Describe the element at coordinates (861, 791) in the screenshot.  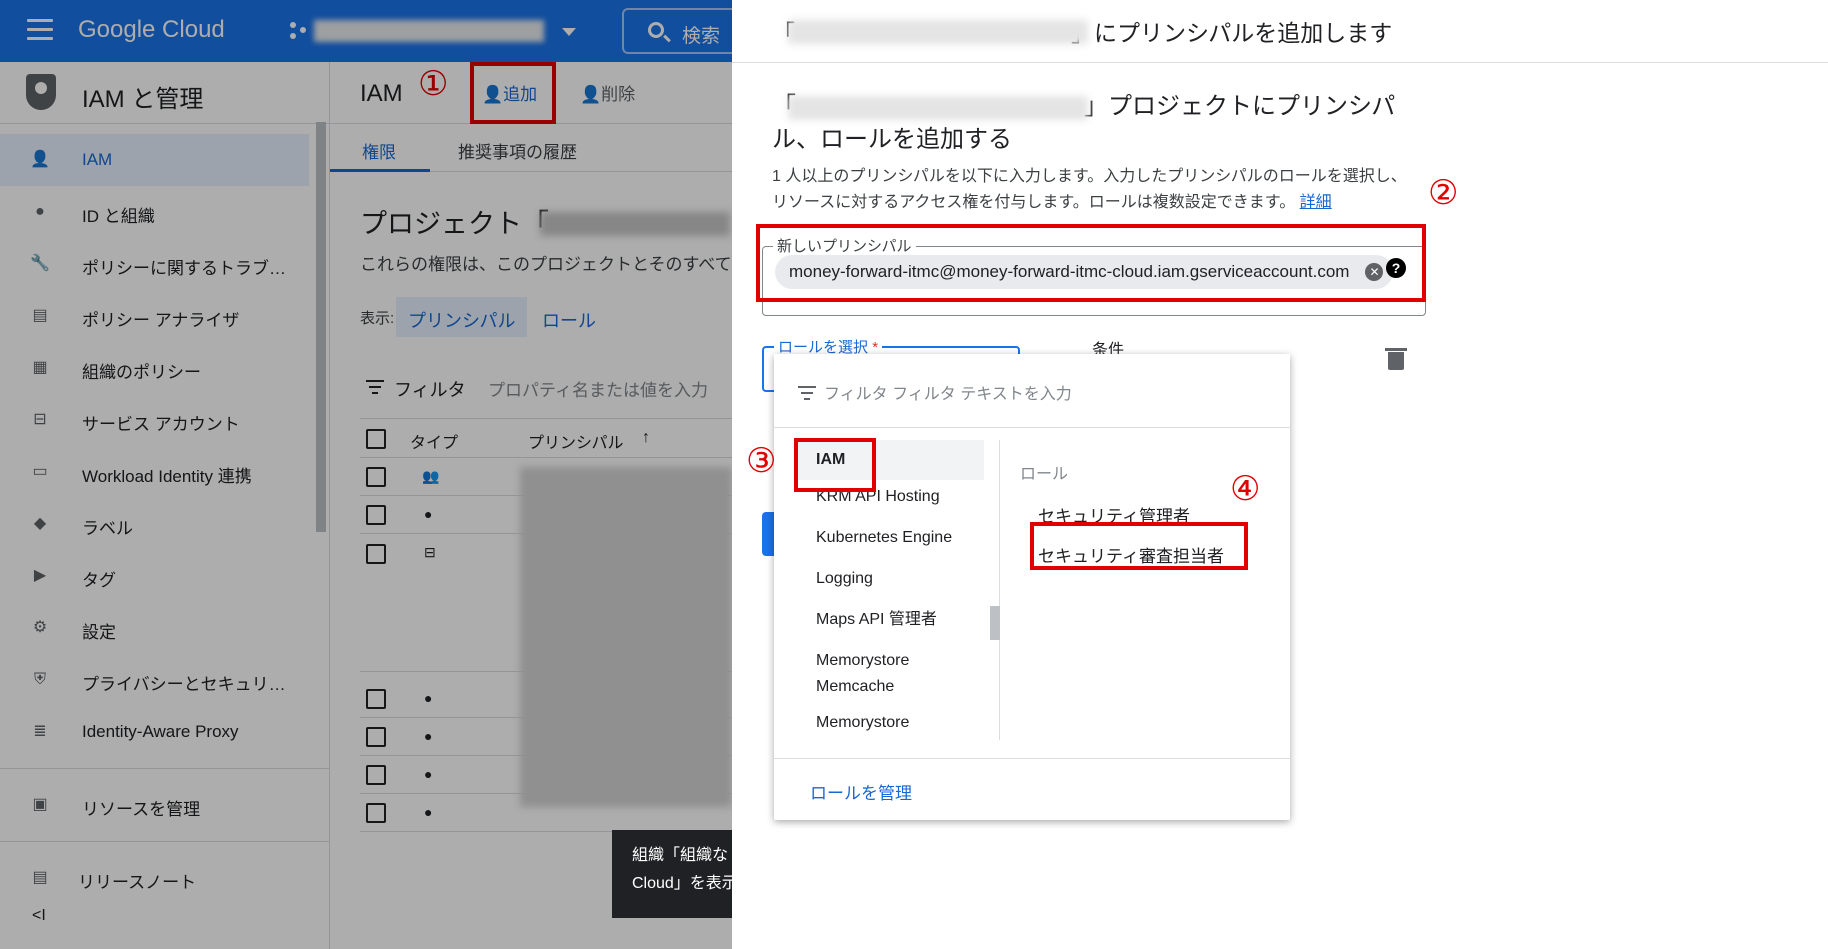
I see `manage-roles-link: ロールを管理` at that location.